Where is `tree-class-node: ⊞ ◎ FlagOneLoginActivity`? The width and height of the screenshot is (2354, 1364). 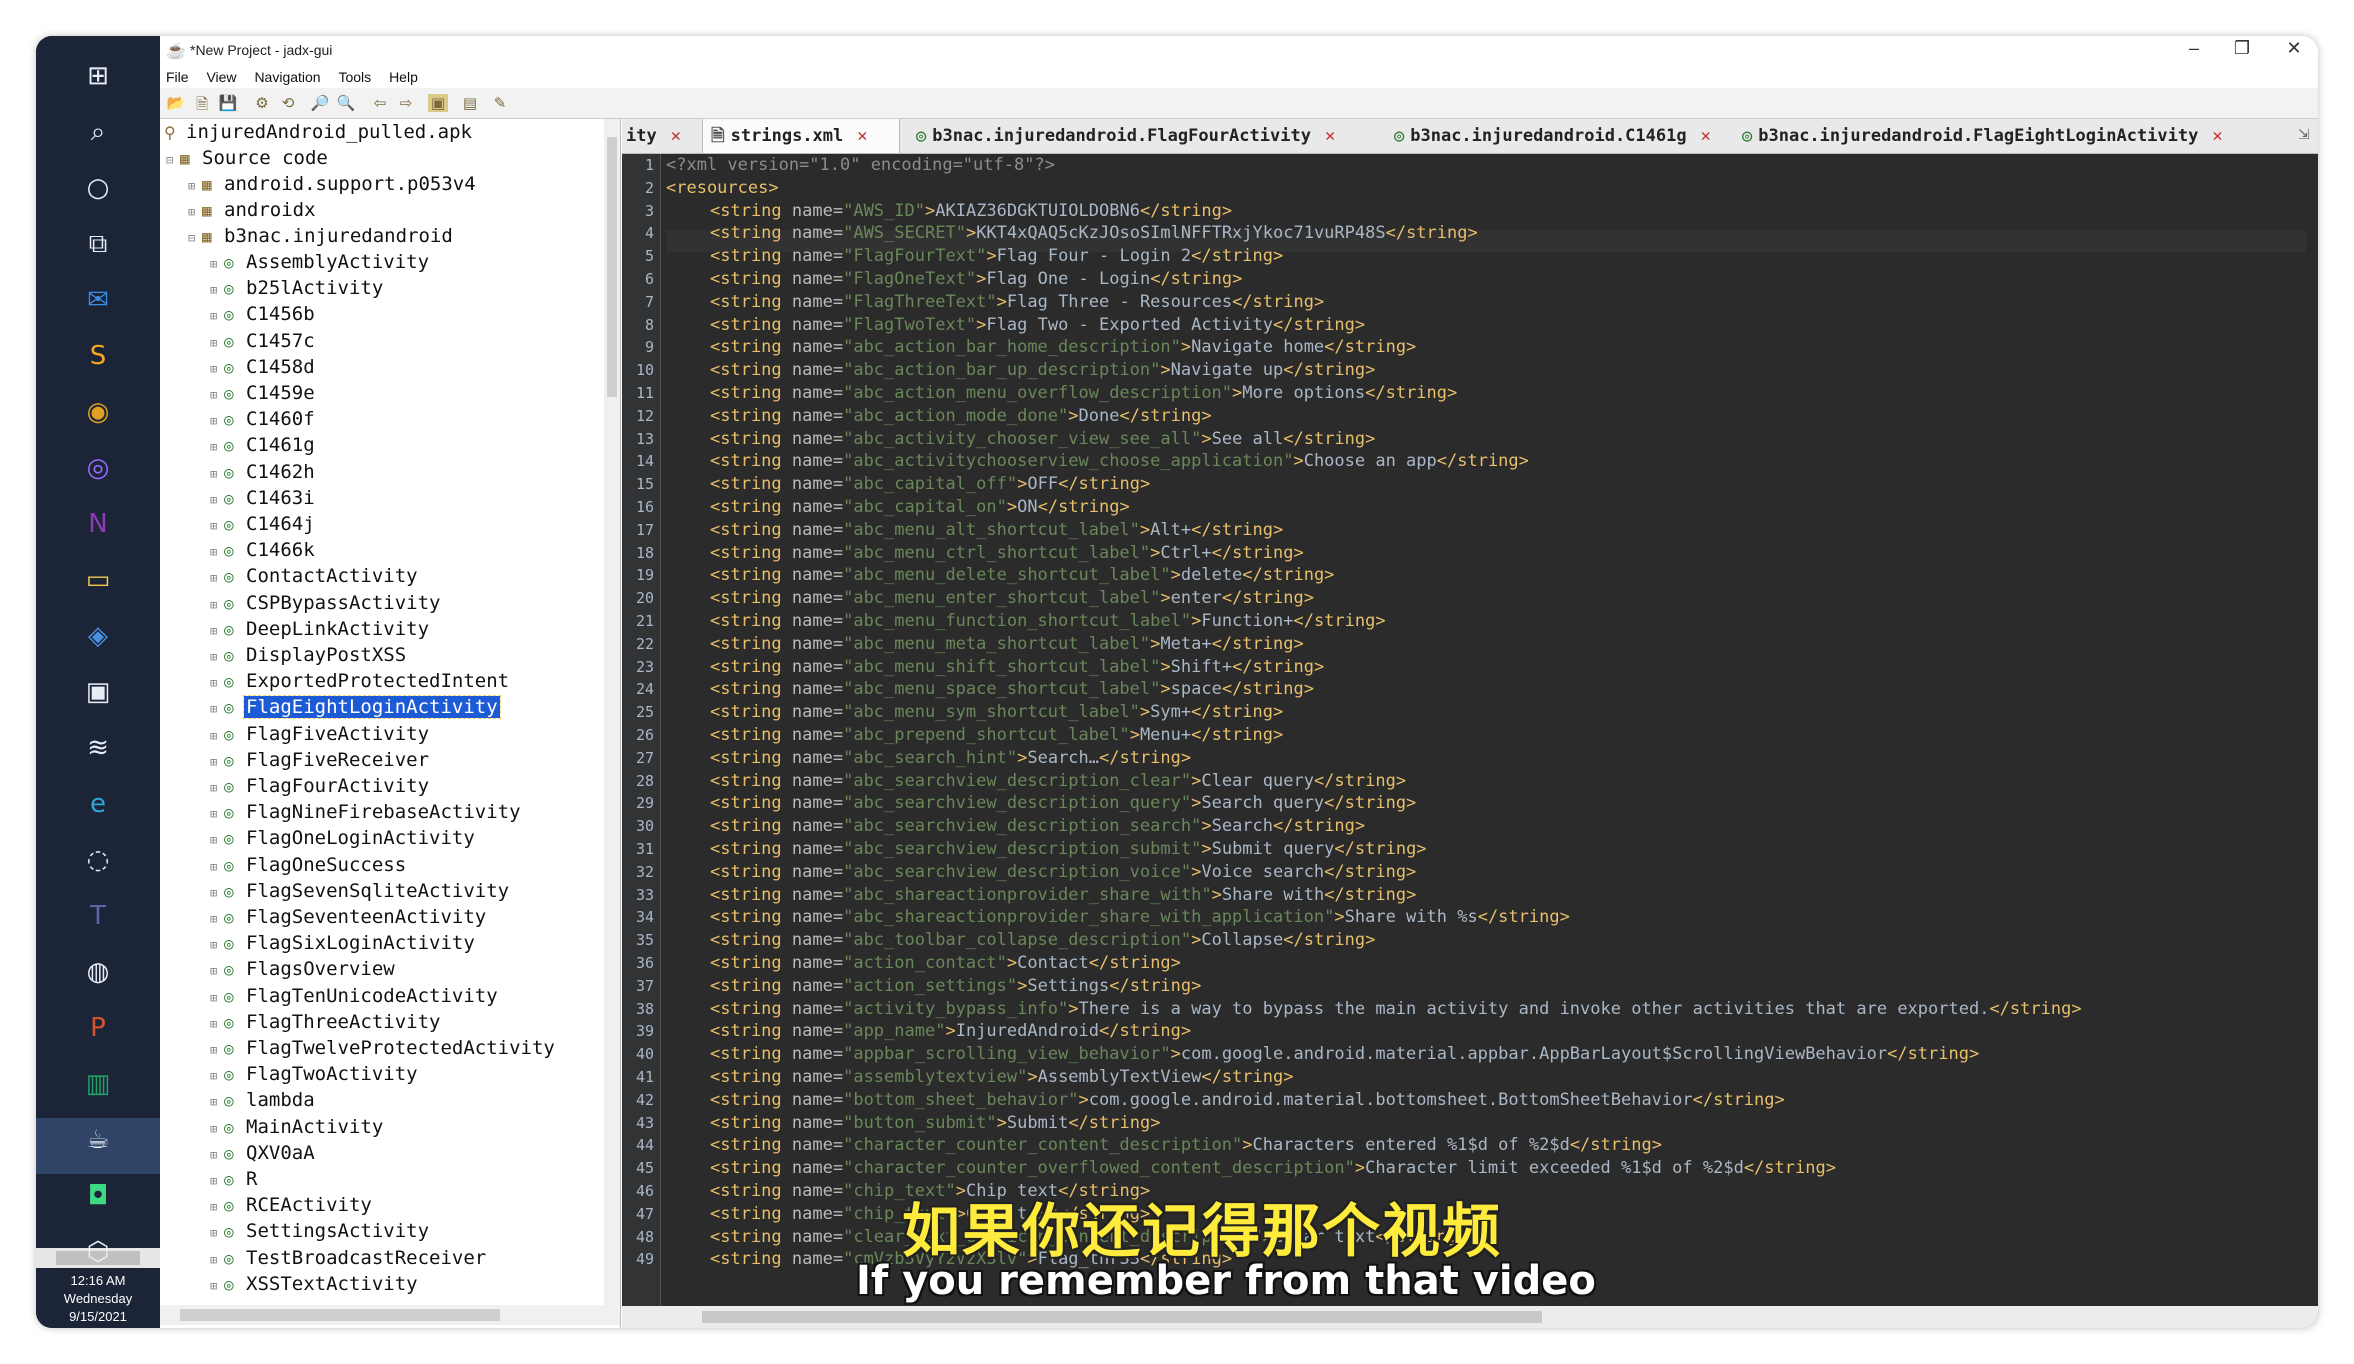 tree-class-node: ⊞ ◎ FlagOneLoginActivity is located at coordinates (343, 838).